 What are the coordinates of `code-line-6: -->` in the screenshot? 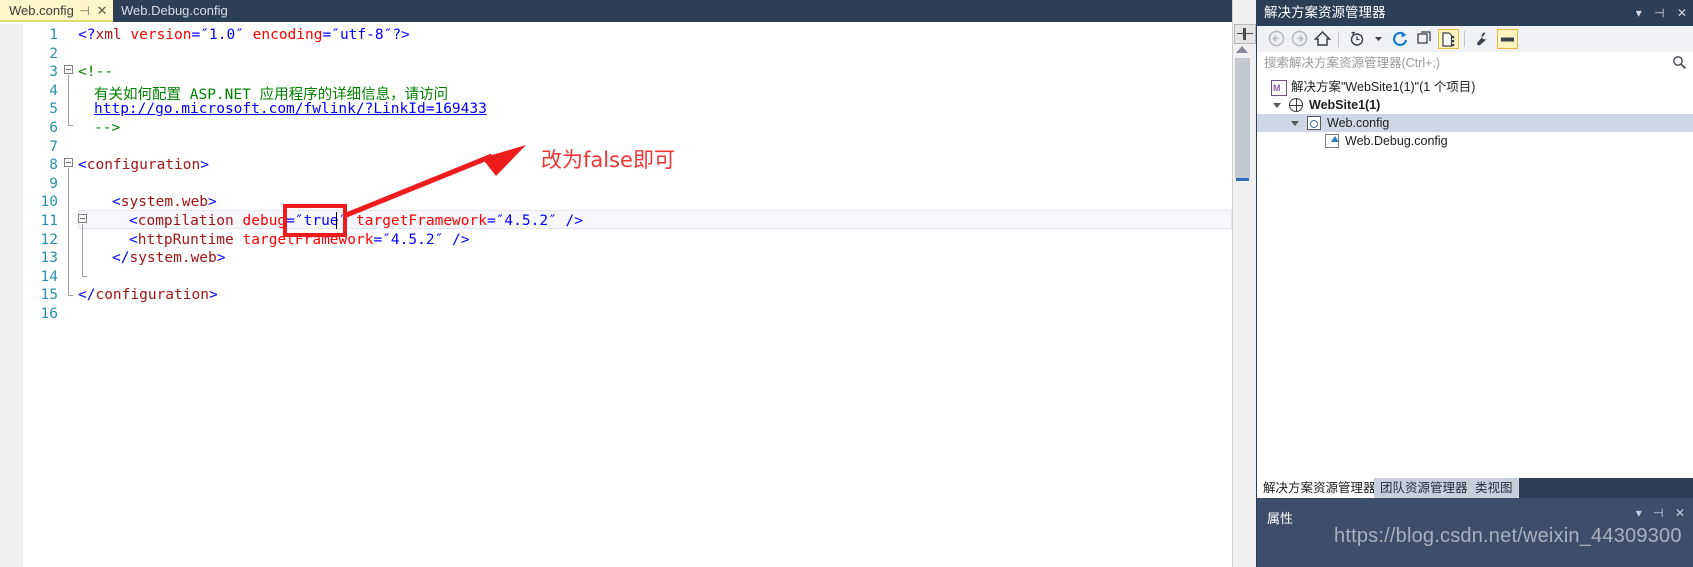 It's located at (107, 128).